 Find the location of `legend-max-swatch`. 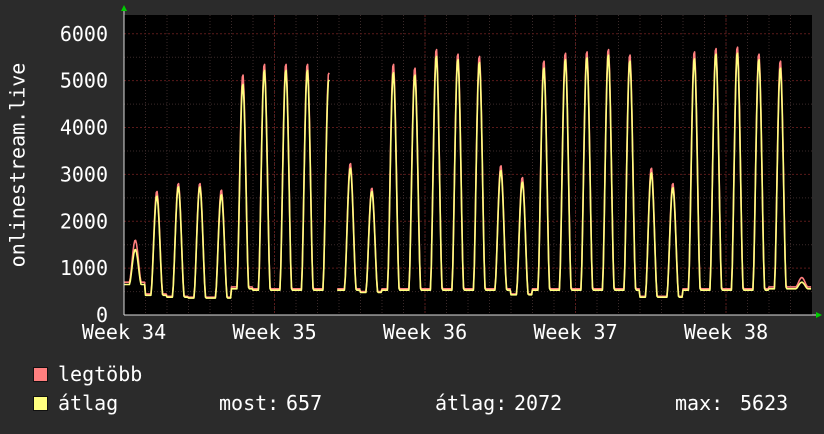

legend-max-swatch is located at coordinates (40, 374).